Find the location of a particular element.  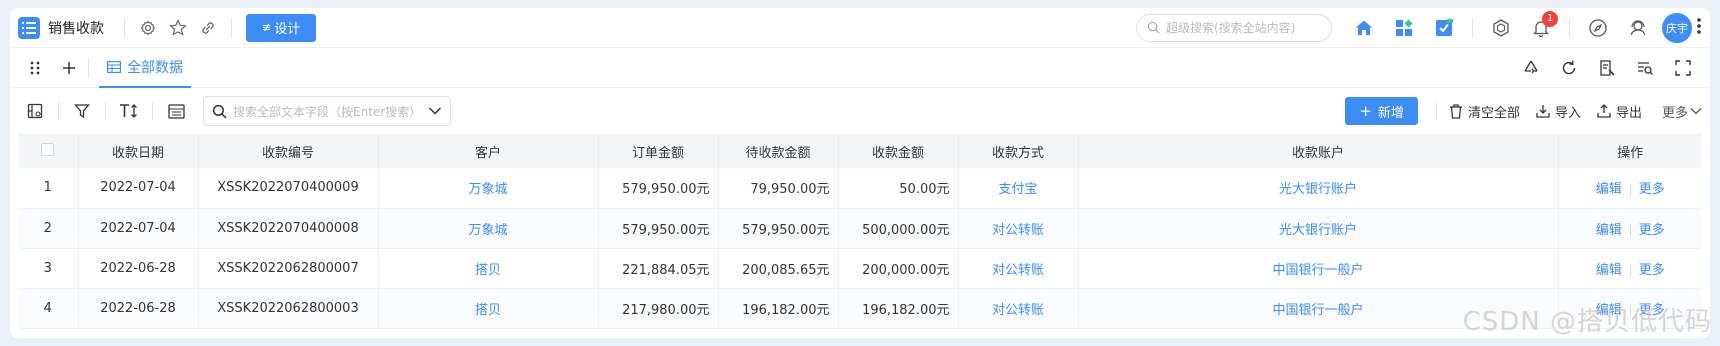

tab-all-data: 全部数据 is located at coordinates (145, 68).